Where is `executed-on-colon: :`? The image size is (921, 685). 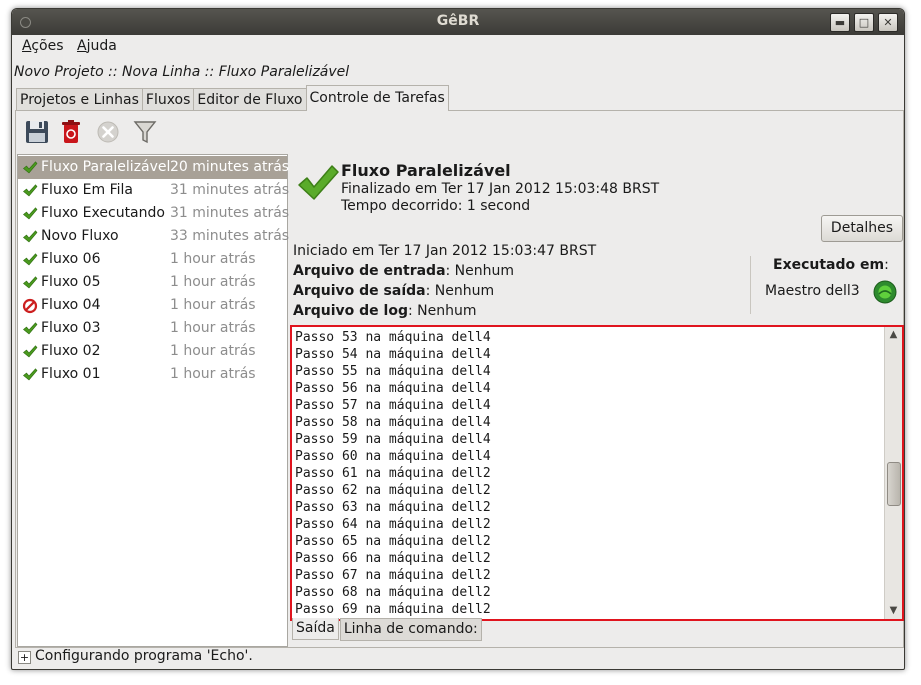 executed-on-colon: : is located at coordinates (886, 265).